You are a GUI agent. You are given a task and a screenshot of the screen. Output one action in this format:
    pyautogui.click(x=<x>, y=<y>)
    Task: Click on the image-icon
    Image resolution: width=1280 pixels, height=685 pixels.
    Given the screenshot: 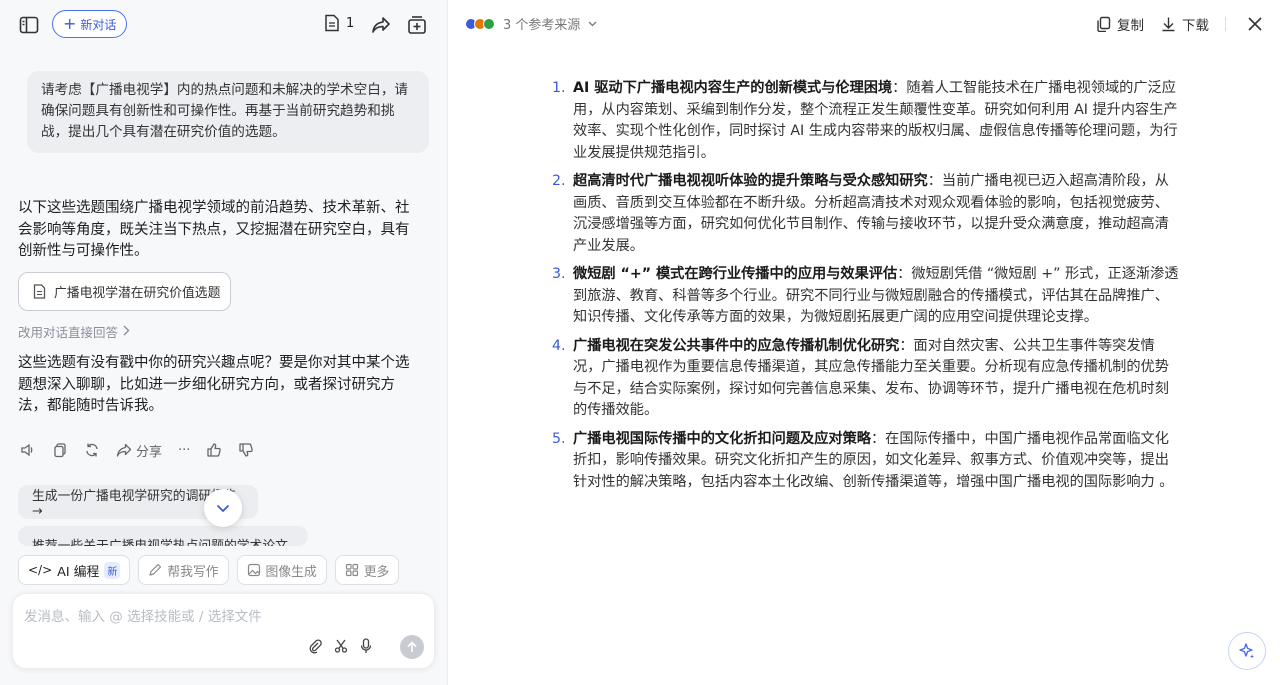 What is the action you would take?
    pyautogui.click(x=253, y=570)
    